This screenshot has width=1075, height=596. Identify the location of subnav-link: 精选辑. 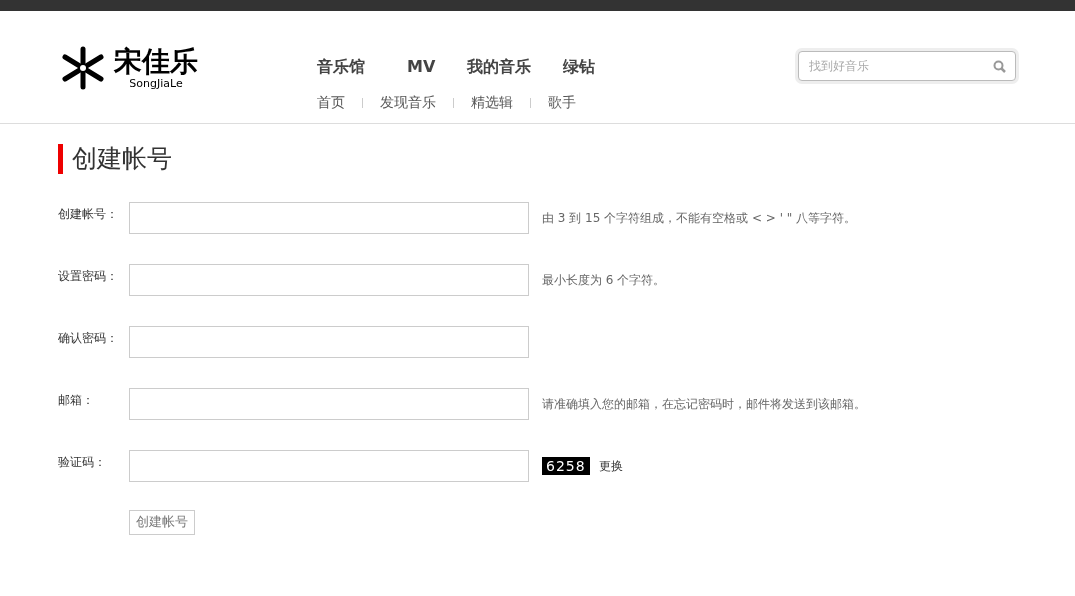
(492, 103).